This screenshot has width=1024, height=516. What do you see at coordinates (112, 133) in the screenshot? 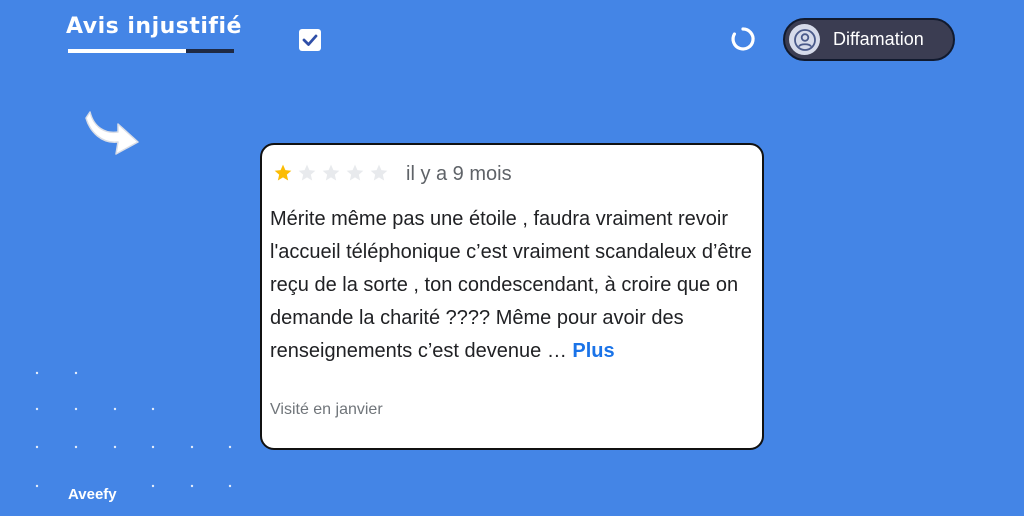
I see `curved-arrow-icon` at bounding box center [112, 133].